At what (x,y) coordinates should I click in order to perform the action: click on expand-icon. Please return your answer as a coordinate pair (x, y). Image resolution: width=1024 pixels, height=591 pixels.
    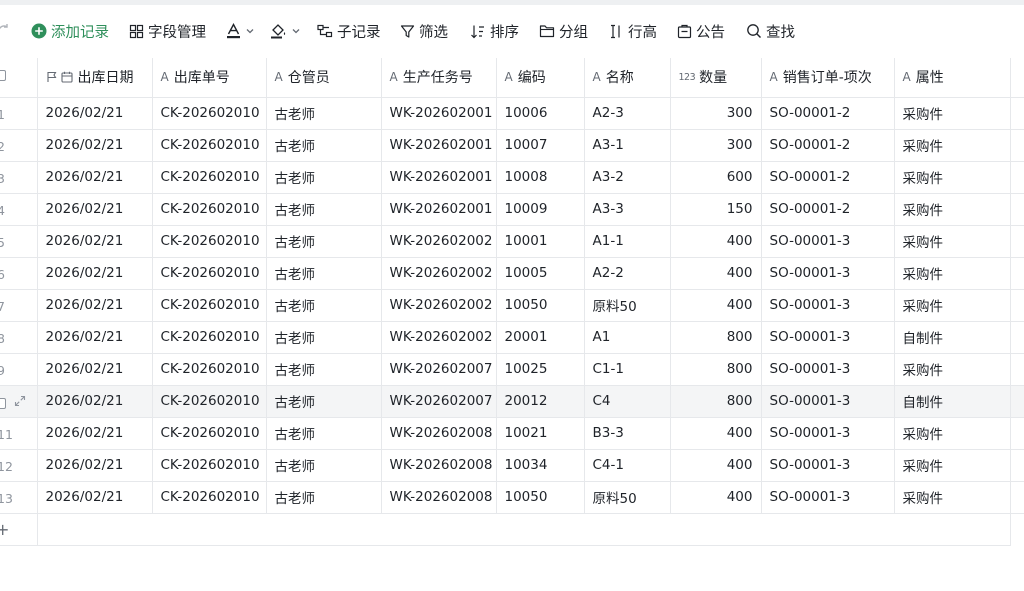
    Looking at the image, I should click on (20, 402).